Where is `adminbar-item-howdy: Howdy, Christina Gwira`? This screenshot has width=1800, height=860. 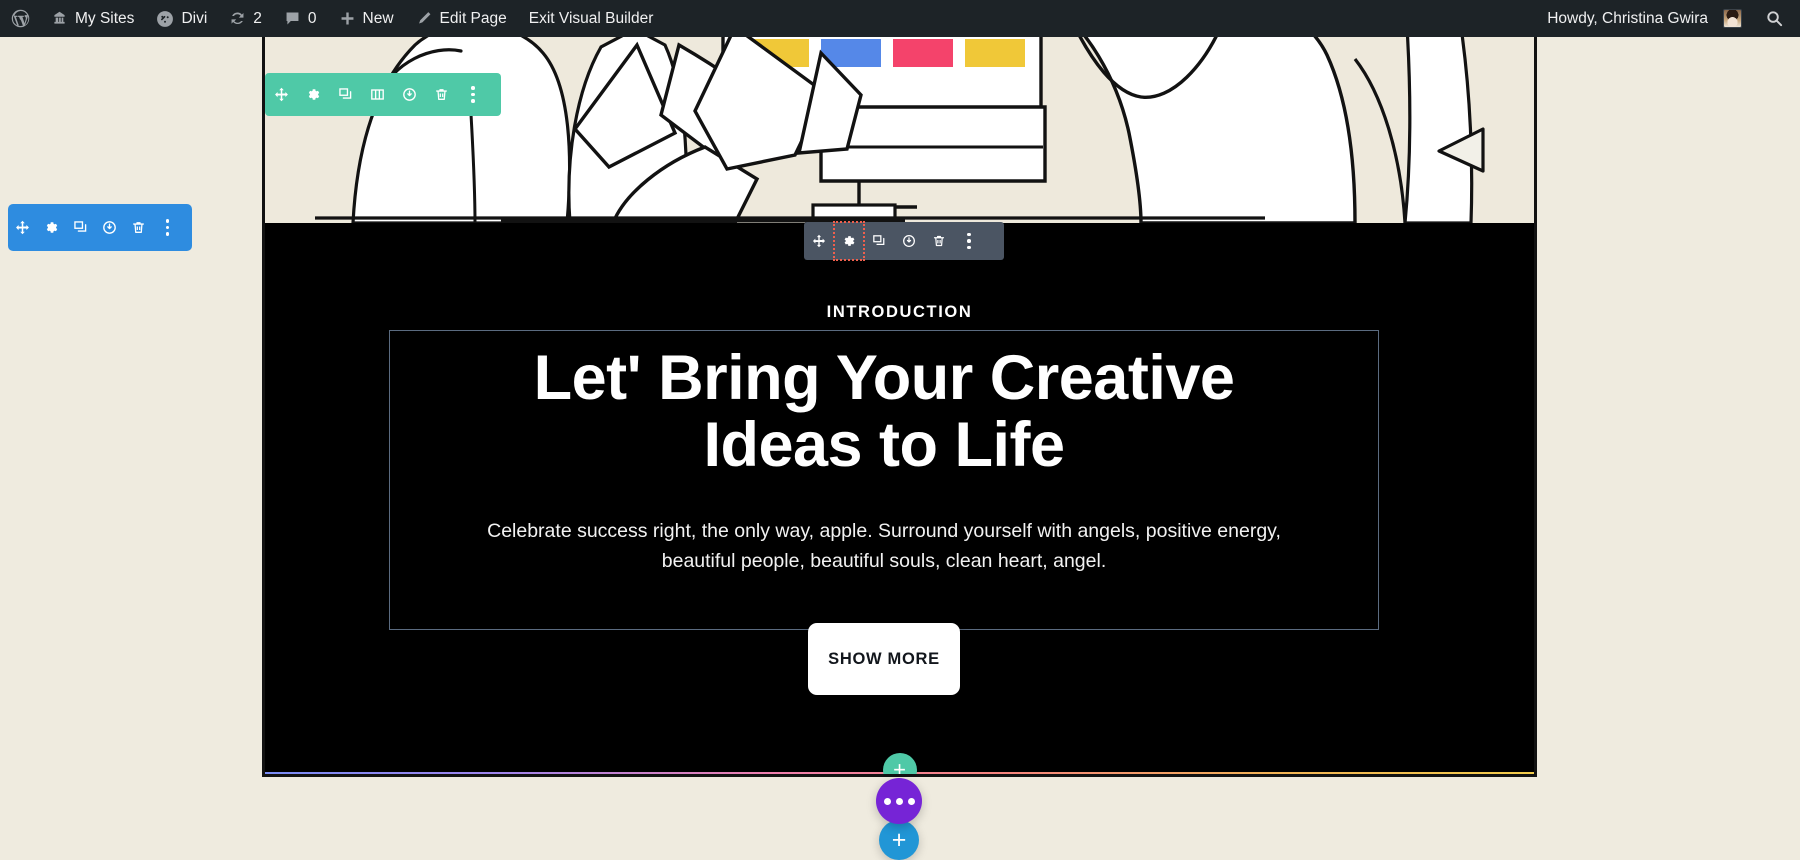
adminbar-item-howdy: Howdy, Christina Gwira is located at coordinates (1644, 18).